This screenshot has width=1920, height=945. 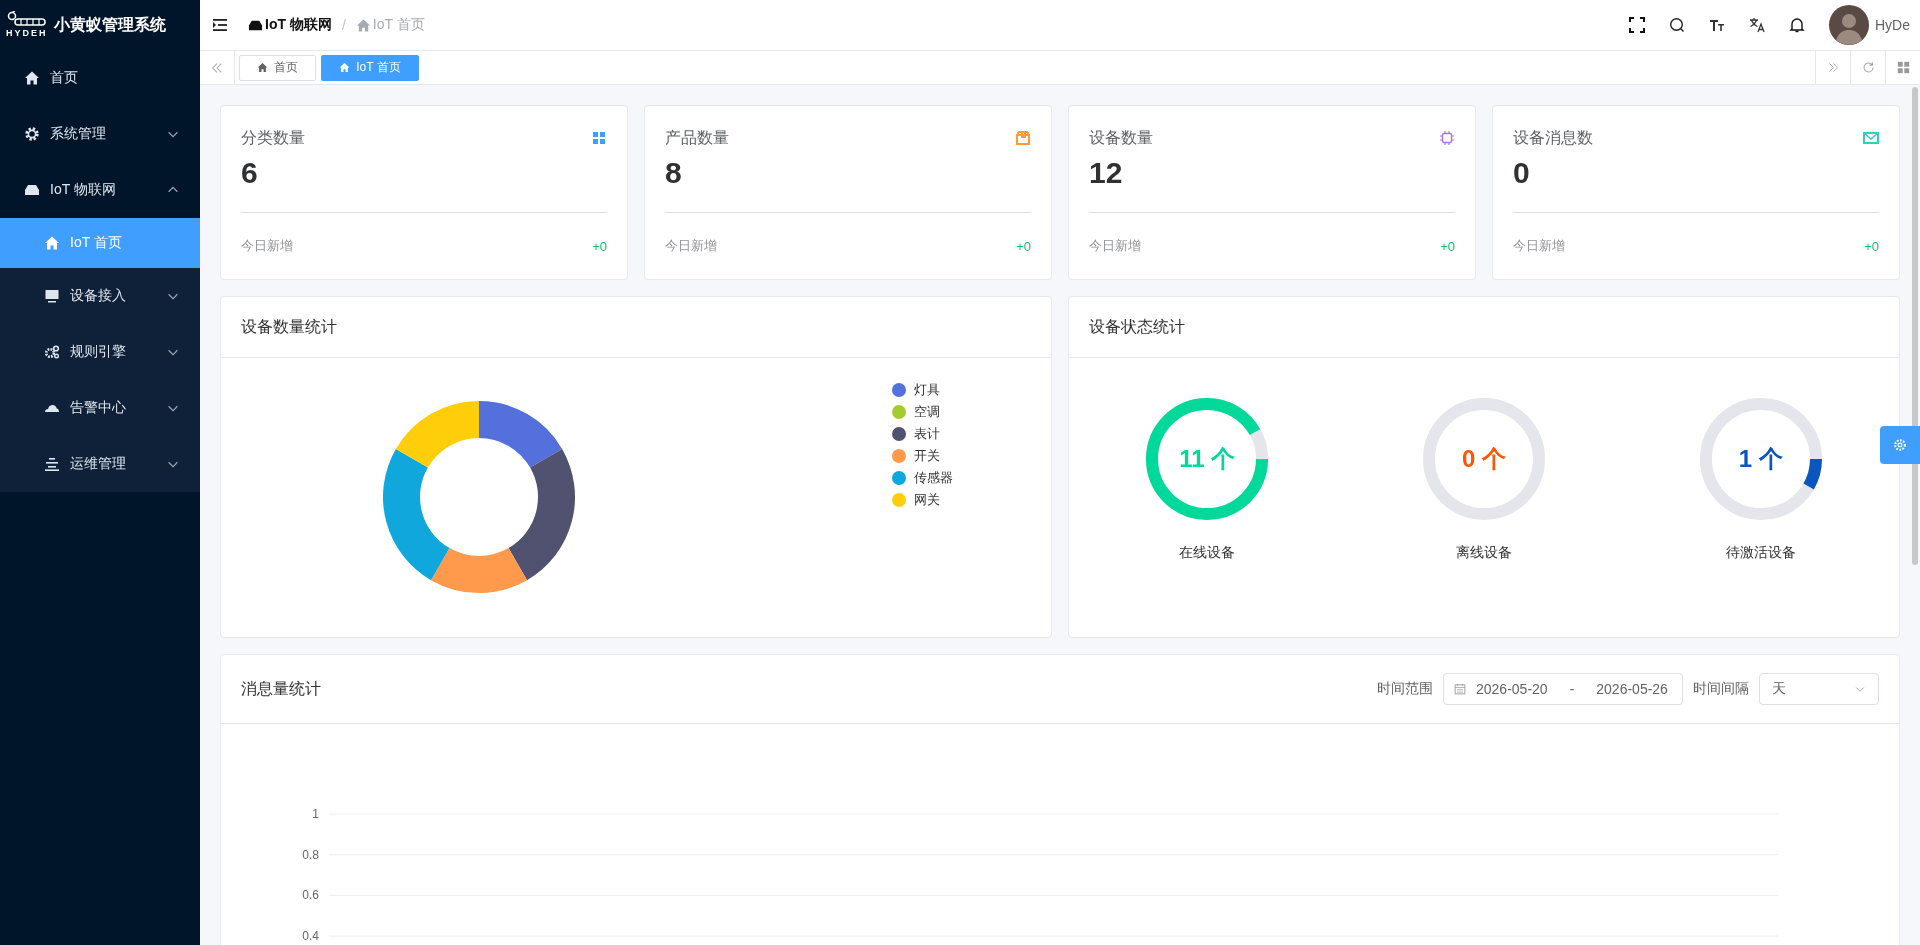 I want to click on breadcrumb-item: IoT 物联网, so click(x=290, y=25).